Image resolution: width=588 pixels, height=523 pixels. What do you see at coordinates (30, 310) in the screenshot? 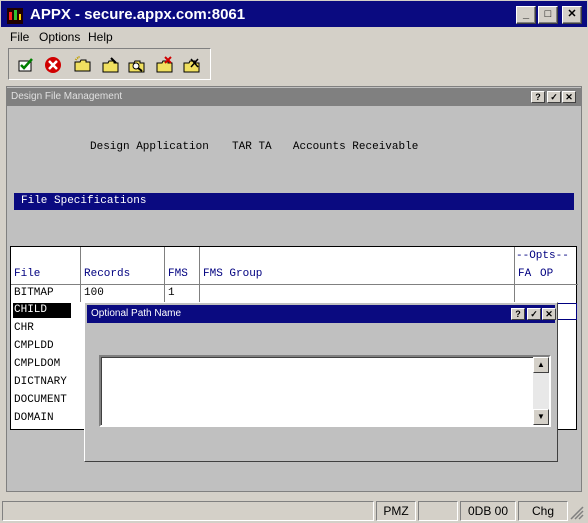
I see `table-row-file: CHILD` at bounding box center [30, 310].